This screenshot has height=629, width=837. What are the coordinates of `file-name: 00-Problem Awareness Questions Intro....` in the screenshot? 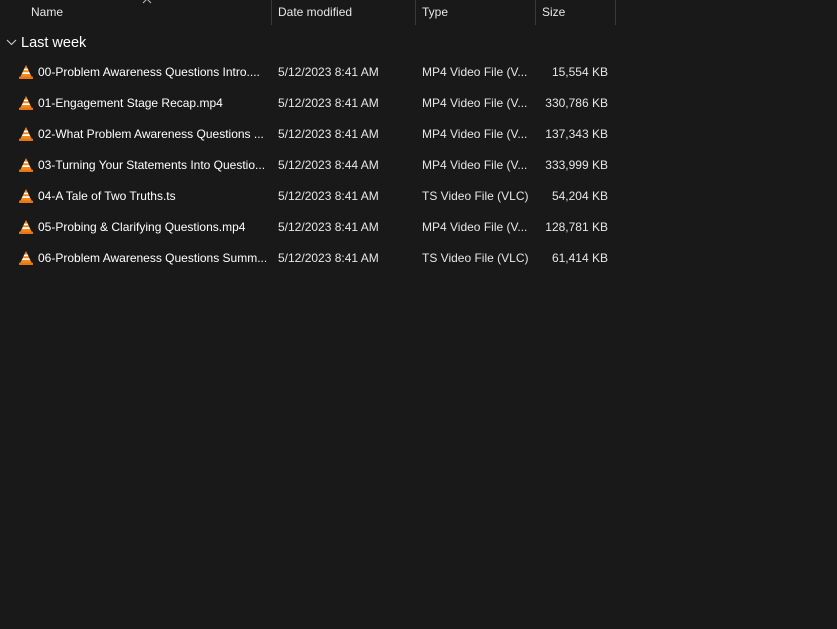 It's located at (149, 72).